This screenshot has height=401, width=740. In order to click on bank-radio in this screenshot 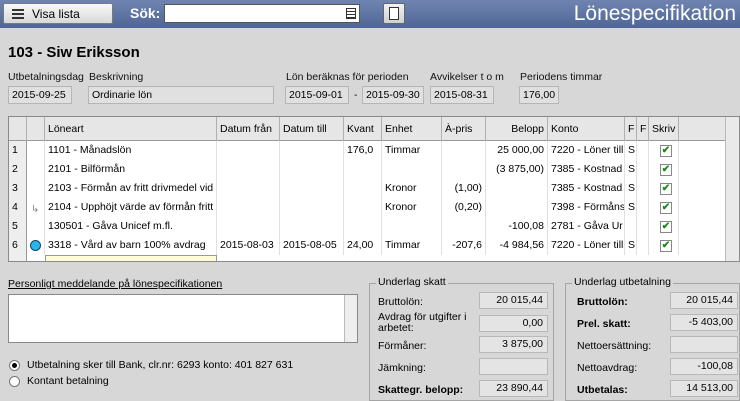, I will do `click(14, 365)`.